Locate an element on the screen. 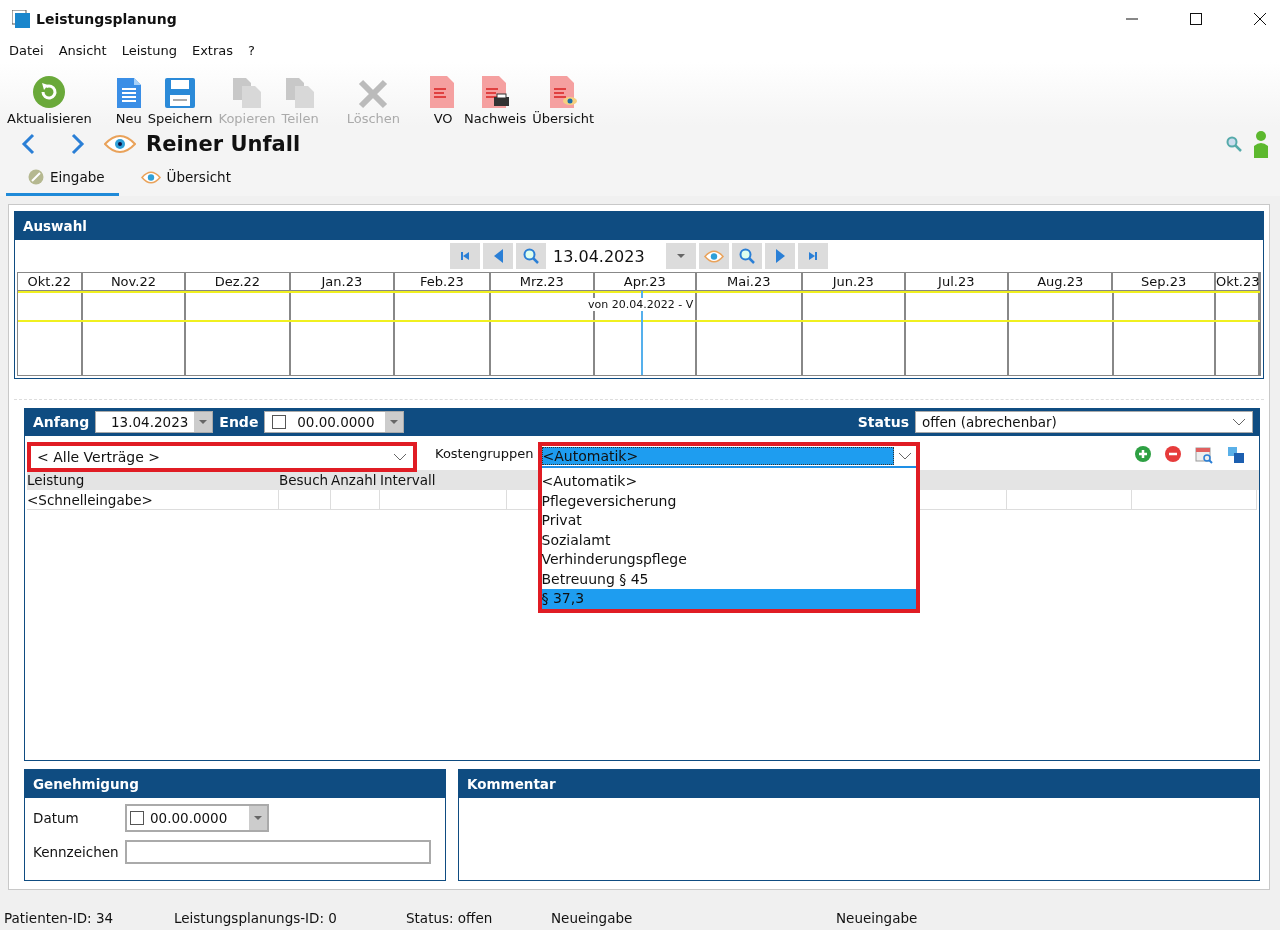  month-header: Okt.23 is located at coordinates (1237, 282).